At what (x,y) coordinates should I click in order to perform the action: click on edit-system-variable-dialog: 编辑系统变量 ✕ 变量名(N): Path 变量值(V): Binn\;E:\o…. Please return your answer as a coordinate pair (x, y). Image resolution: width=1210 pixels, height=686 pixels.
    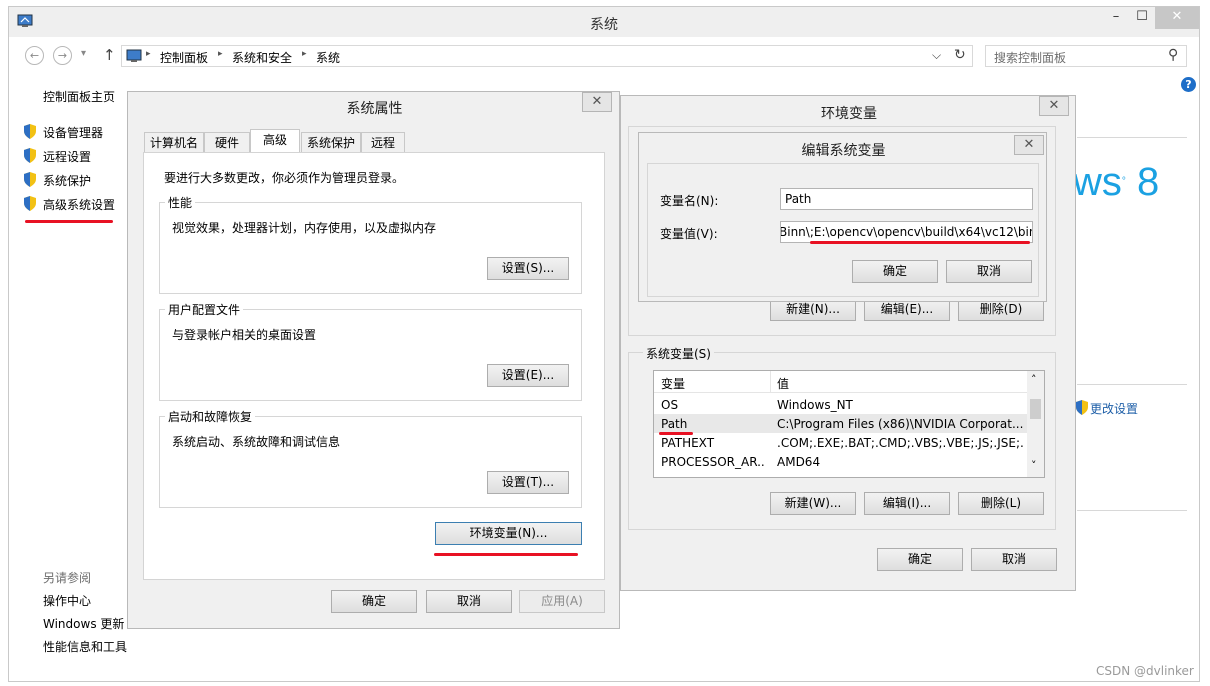
    Looking at the image, I should click on (842, 217).